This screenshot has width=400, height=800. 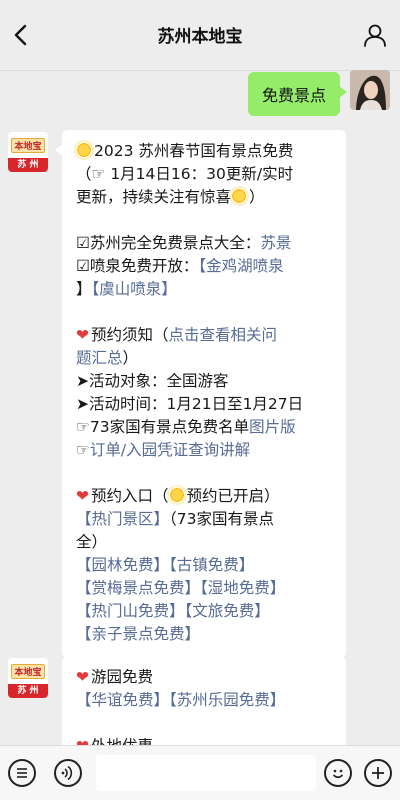 I want to click on link-image-version: 图片版, so click(x=272, y=427).